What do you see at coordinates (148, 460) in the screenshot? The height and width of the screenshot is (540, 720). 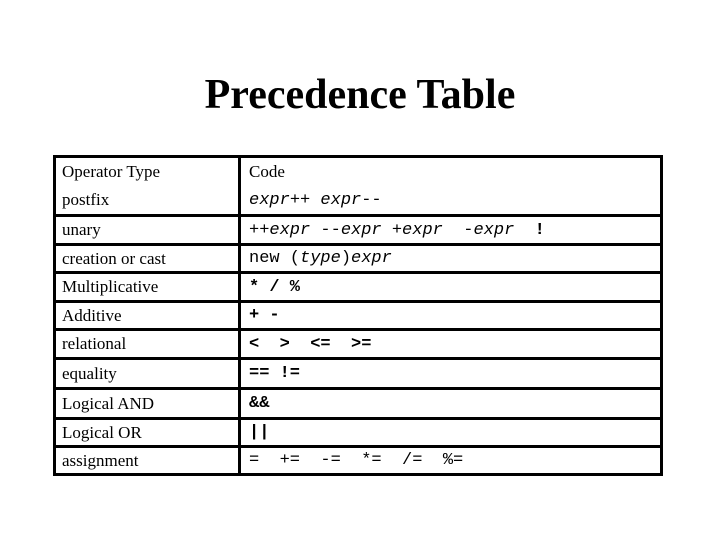 I see `operator-type-cell: assignment` at bounding box center [148, 460].